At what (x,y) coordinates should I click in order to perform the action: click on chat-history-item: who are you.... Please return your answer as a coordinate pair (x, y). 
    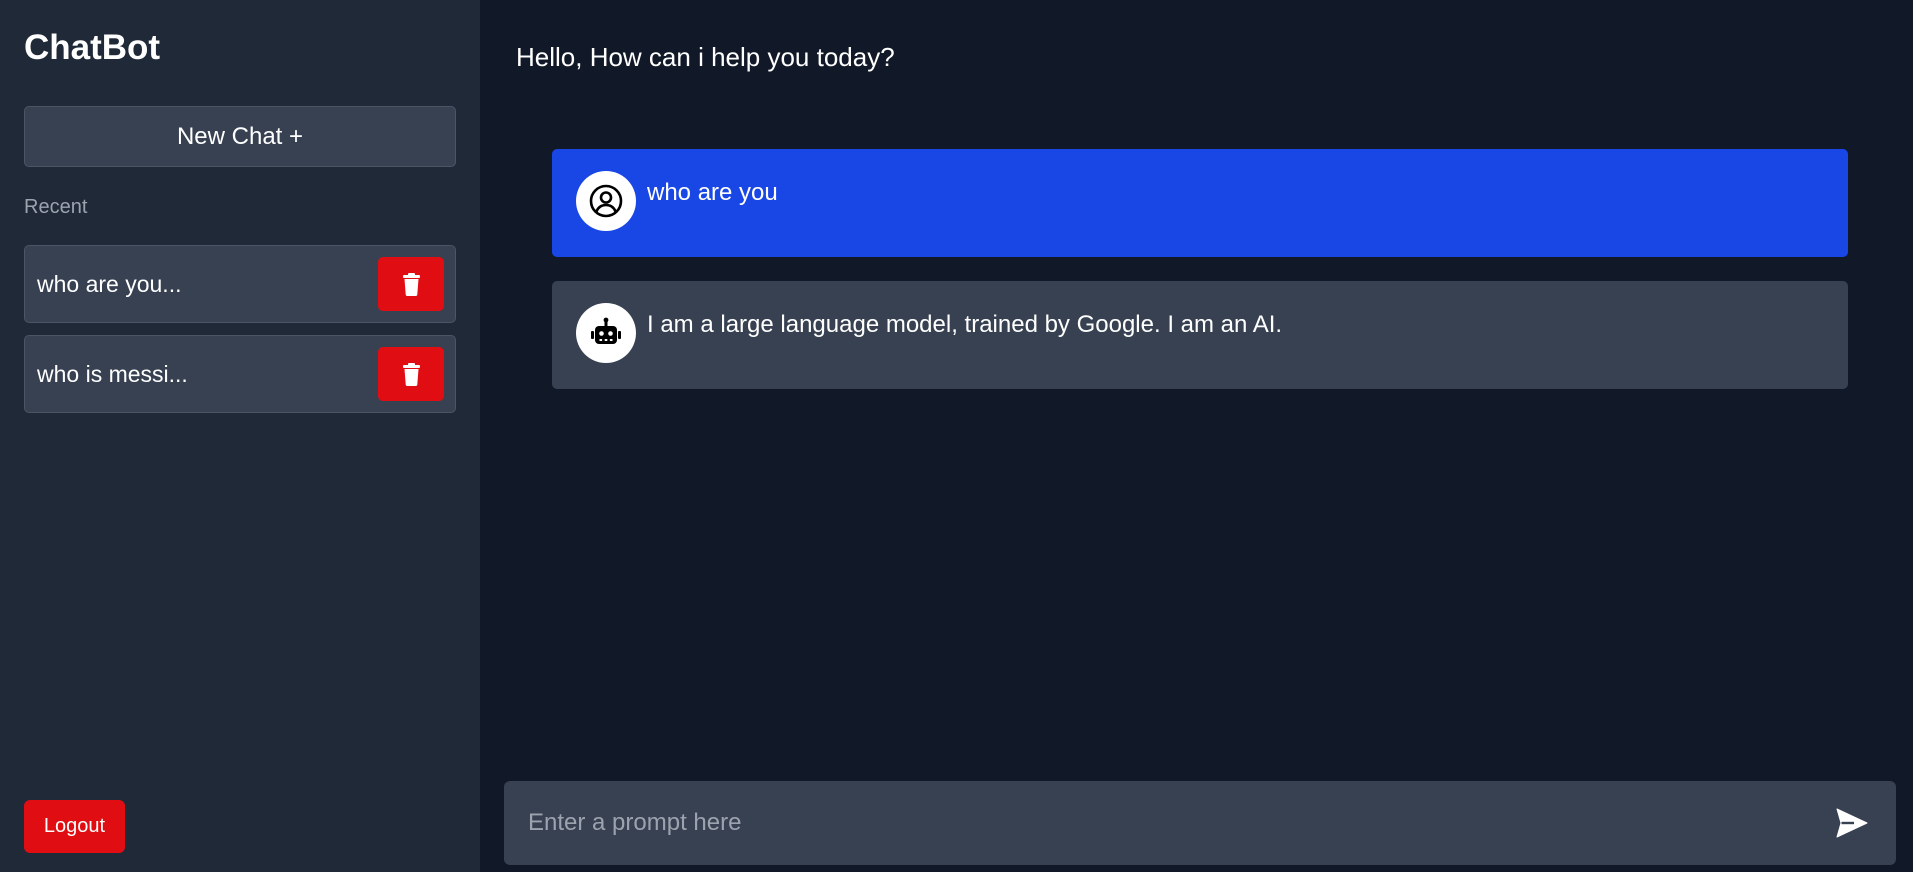
    Looking at the image, I should click on (240, 284).